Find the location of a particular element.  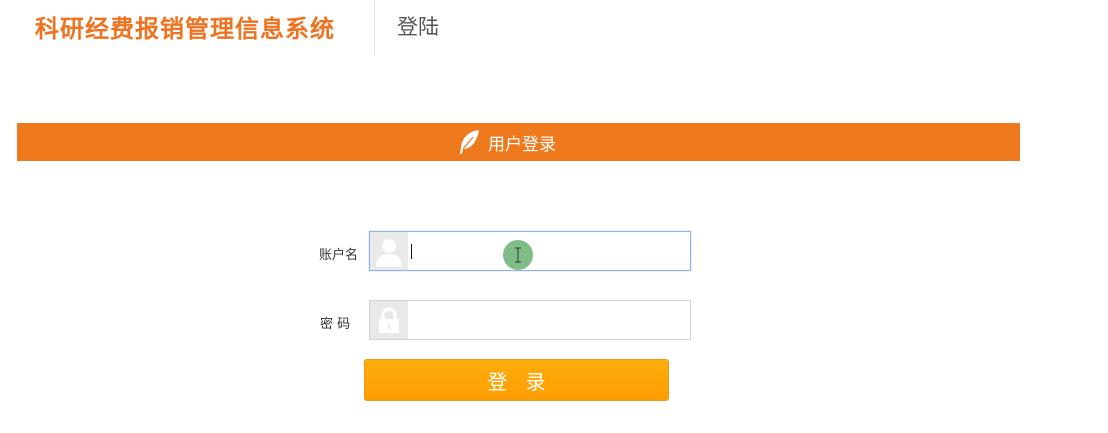

user-icon is located at coordinates (389, 253).